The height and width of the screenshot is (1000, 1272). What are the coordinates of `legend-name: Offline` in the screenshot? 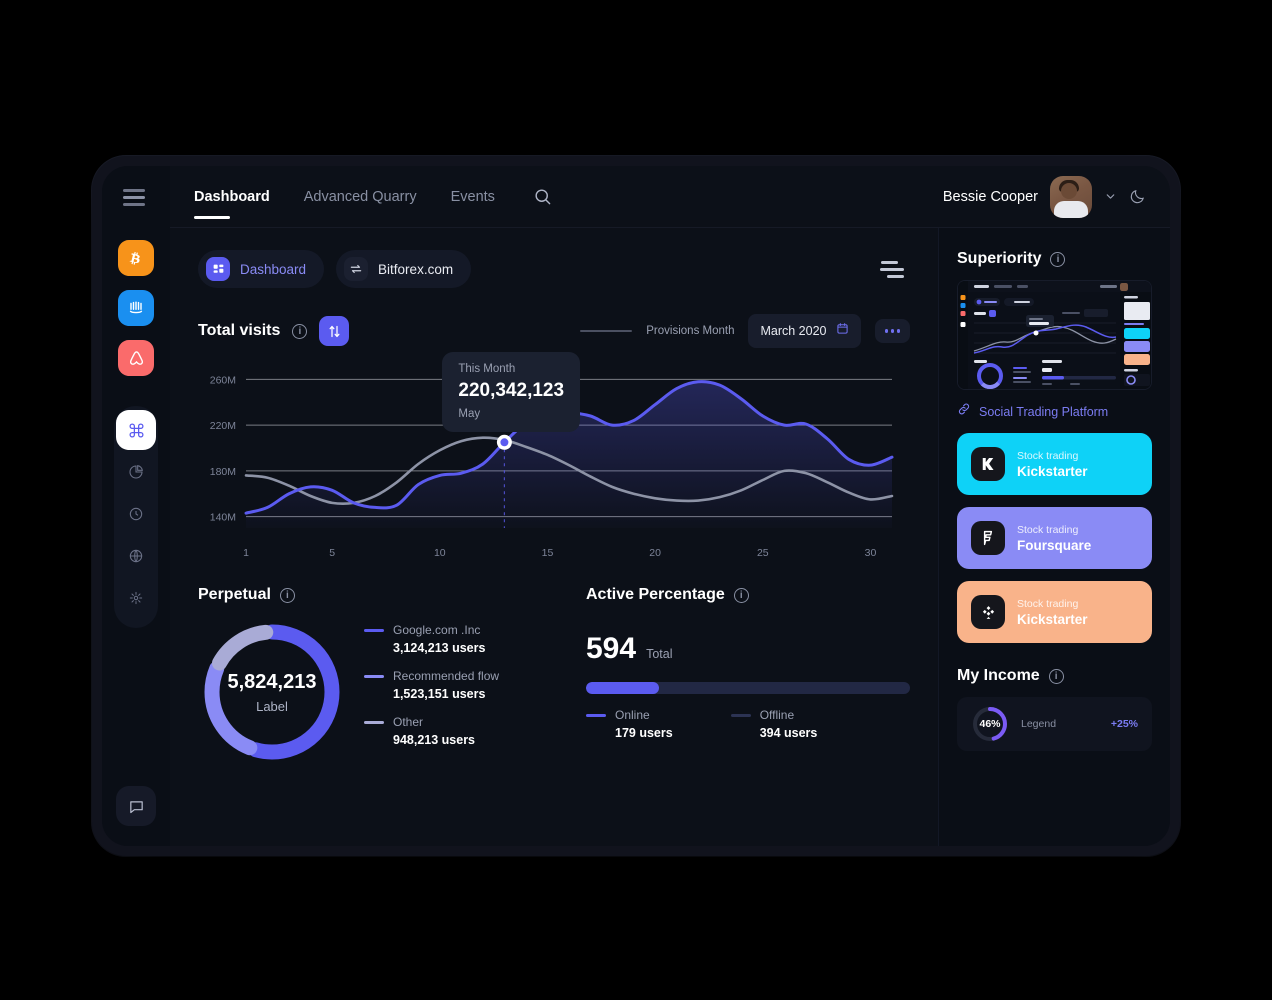 It's located at (777, 715).